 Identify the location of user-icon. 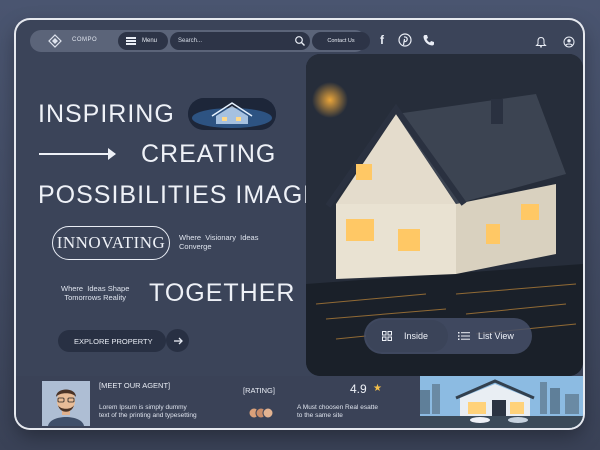
(569, 42).